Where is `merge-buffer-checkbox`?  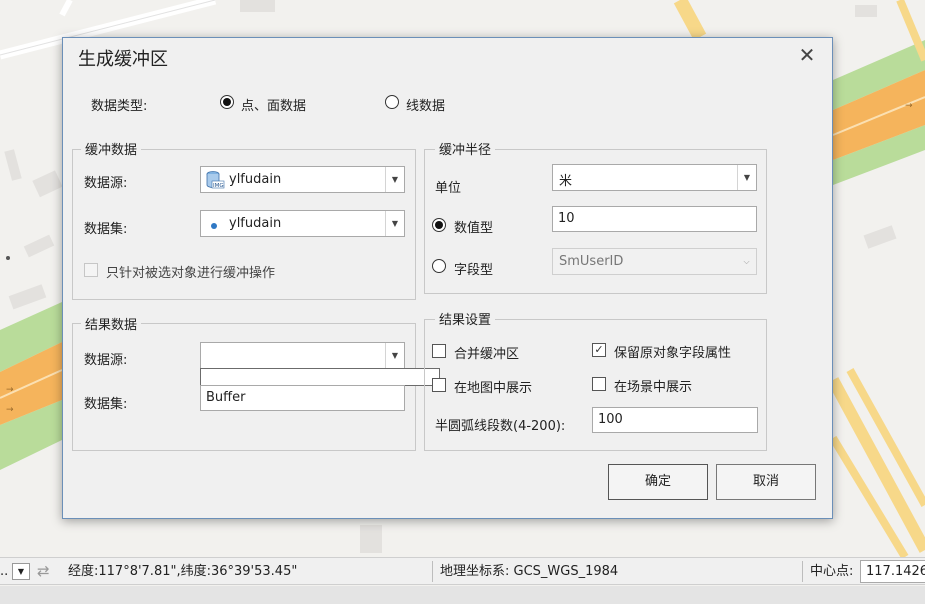
merge-buffer-checkbox is located at coordinates (439, 351).